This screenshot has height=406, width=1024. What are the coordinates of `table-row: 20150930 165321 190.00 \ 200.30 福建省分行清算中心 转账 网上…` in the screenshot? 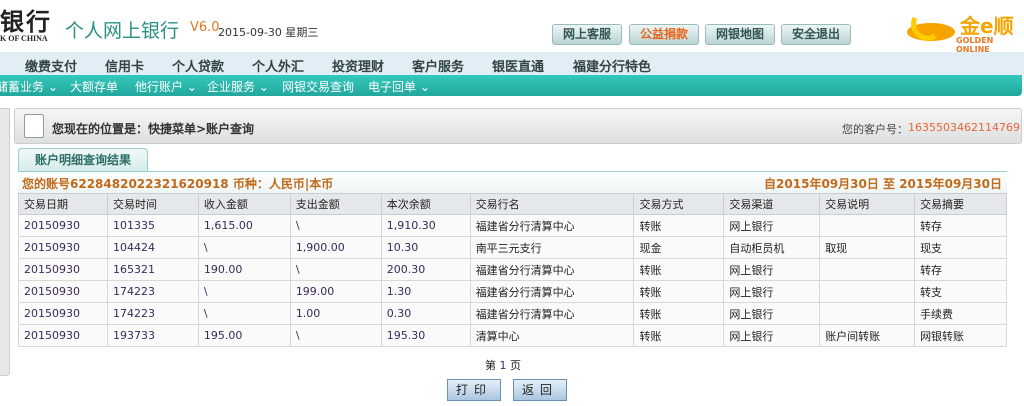 It's located at (512, 269).